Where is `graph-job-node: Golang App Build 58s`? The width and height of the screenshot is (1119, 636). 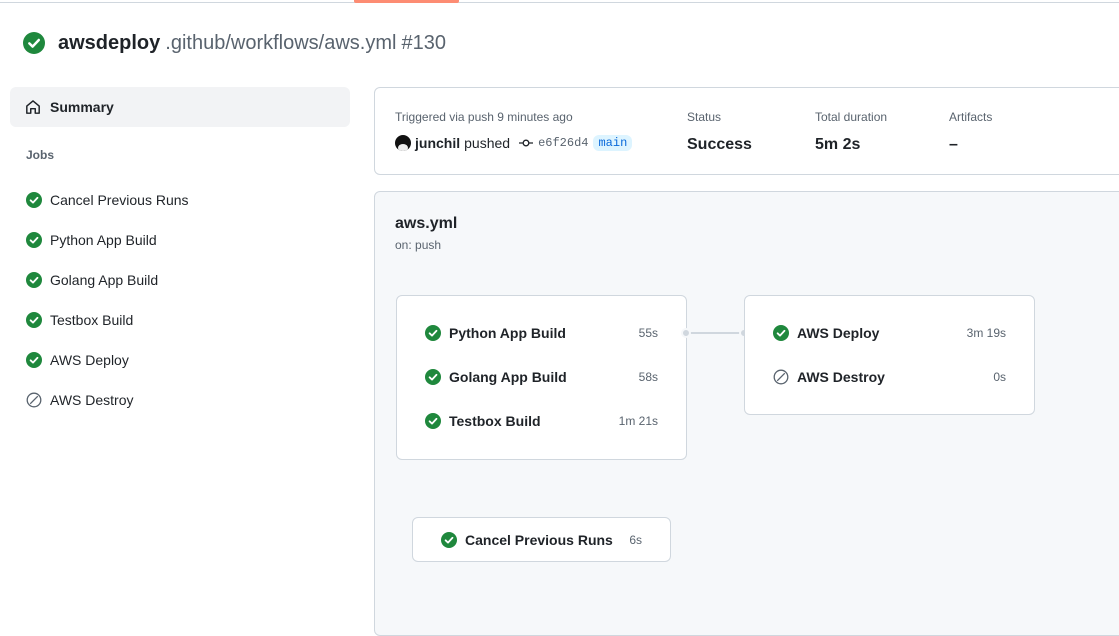 graph-job-node: Golang App Build 58s is located at coordinates (541, 377).